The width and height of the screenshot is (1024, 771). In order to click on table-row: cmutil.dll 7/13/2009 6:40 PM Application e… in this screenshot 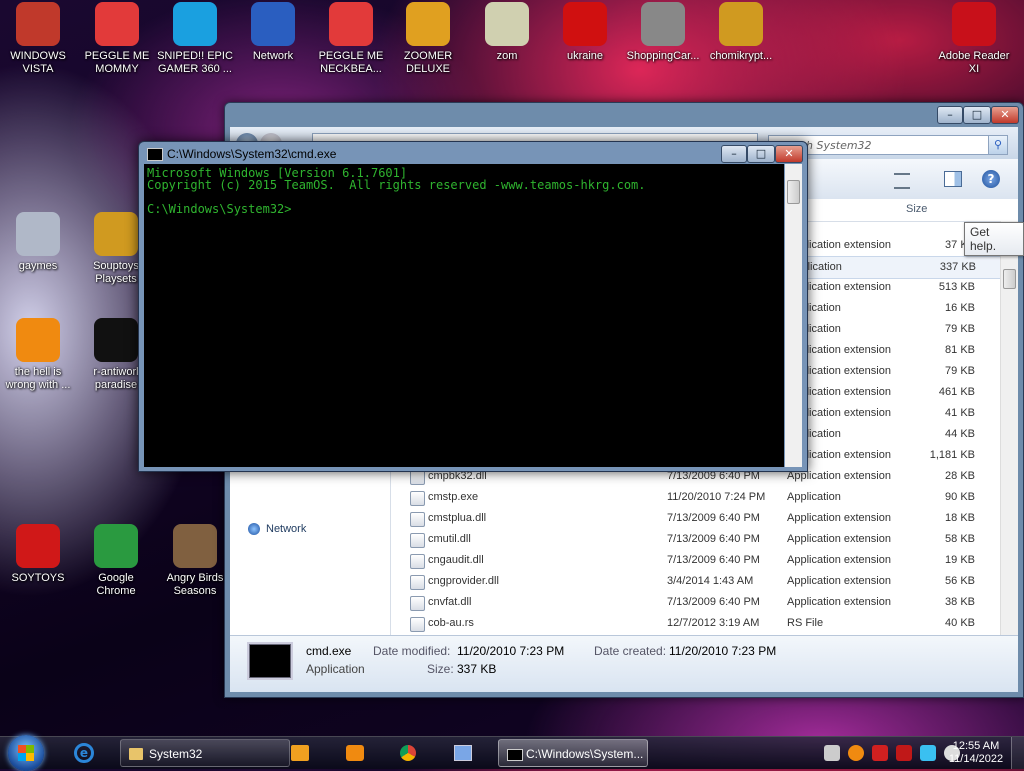, I will do `click(706, 539)`.